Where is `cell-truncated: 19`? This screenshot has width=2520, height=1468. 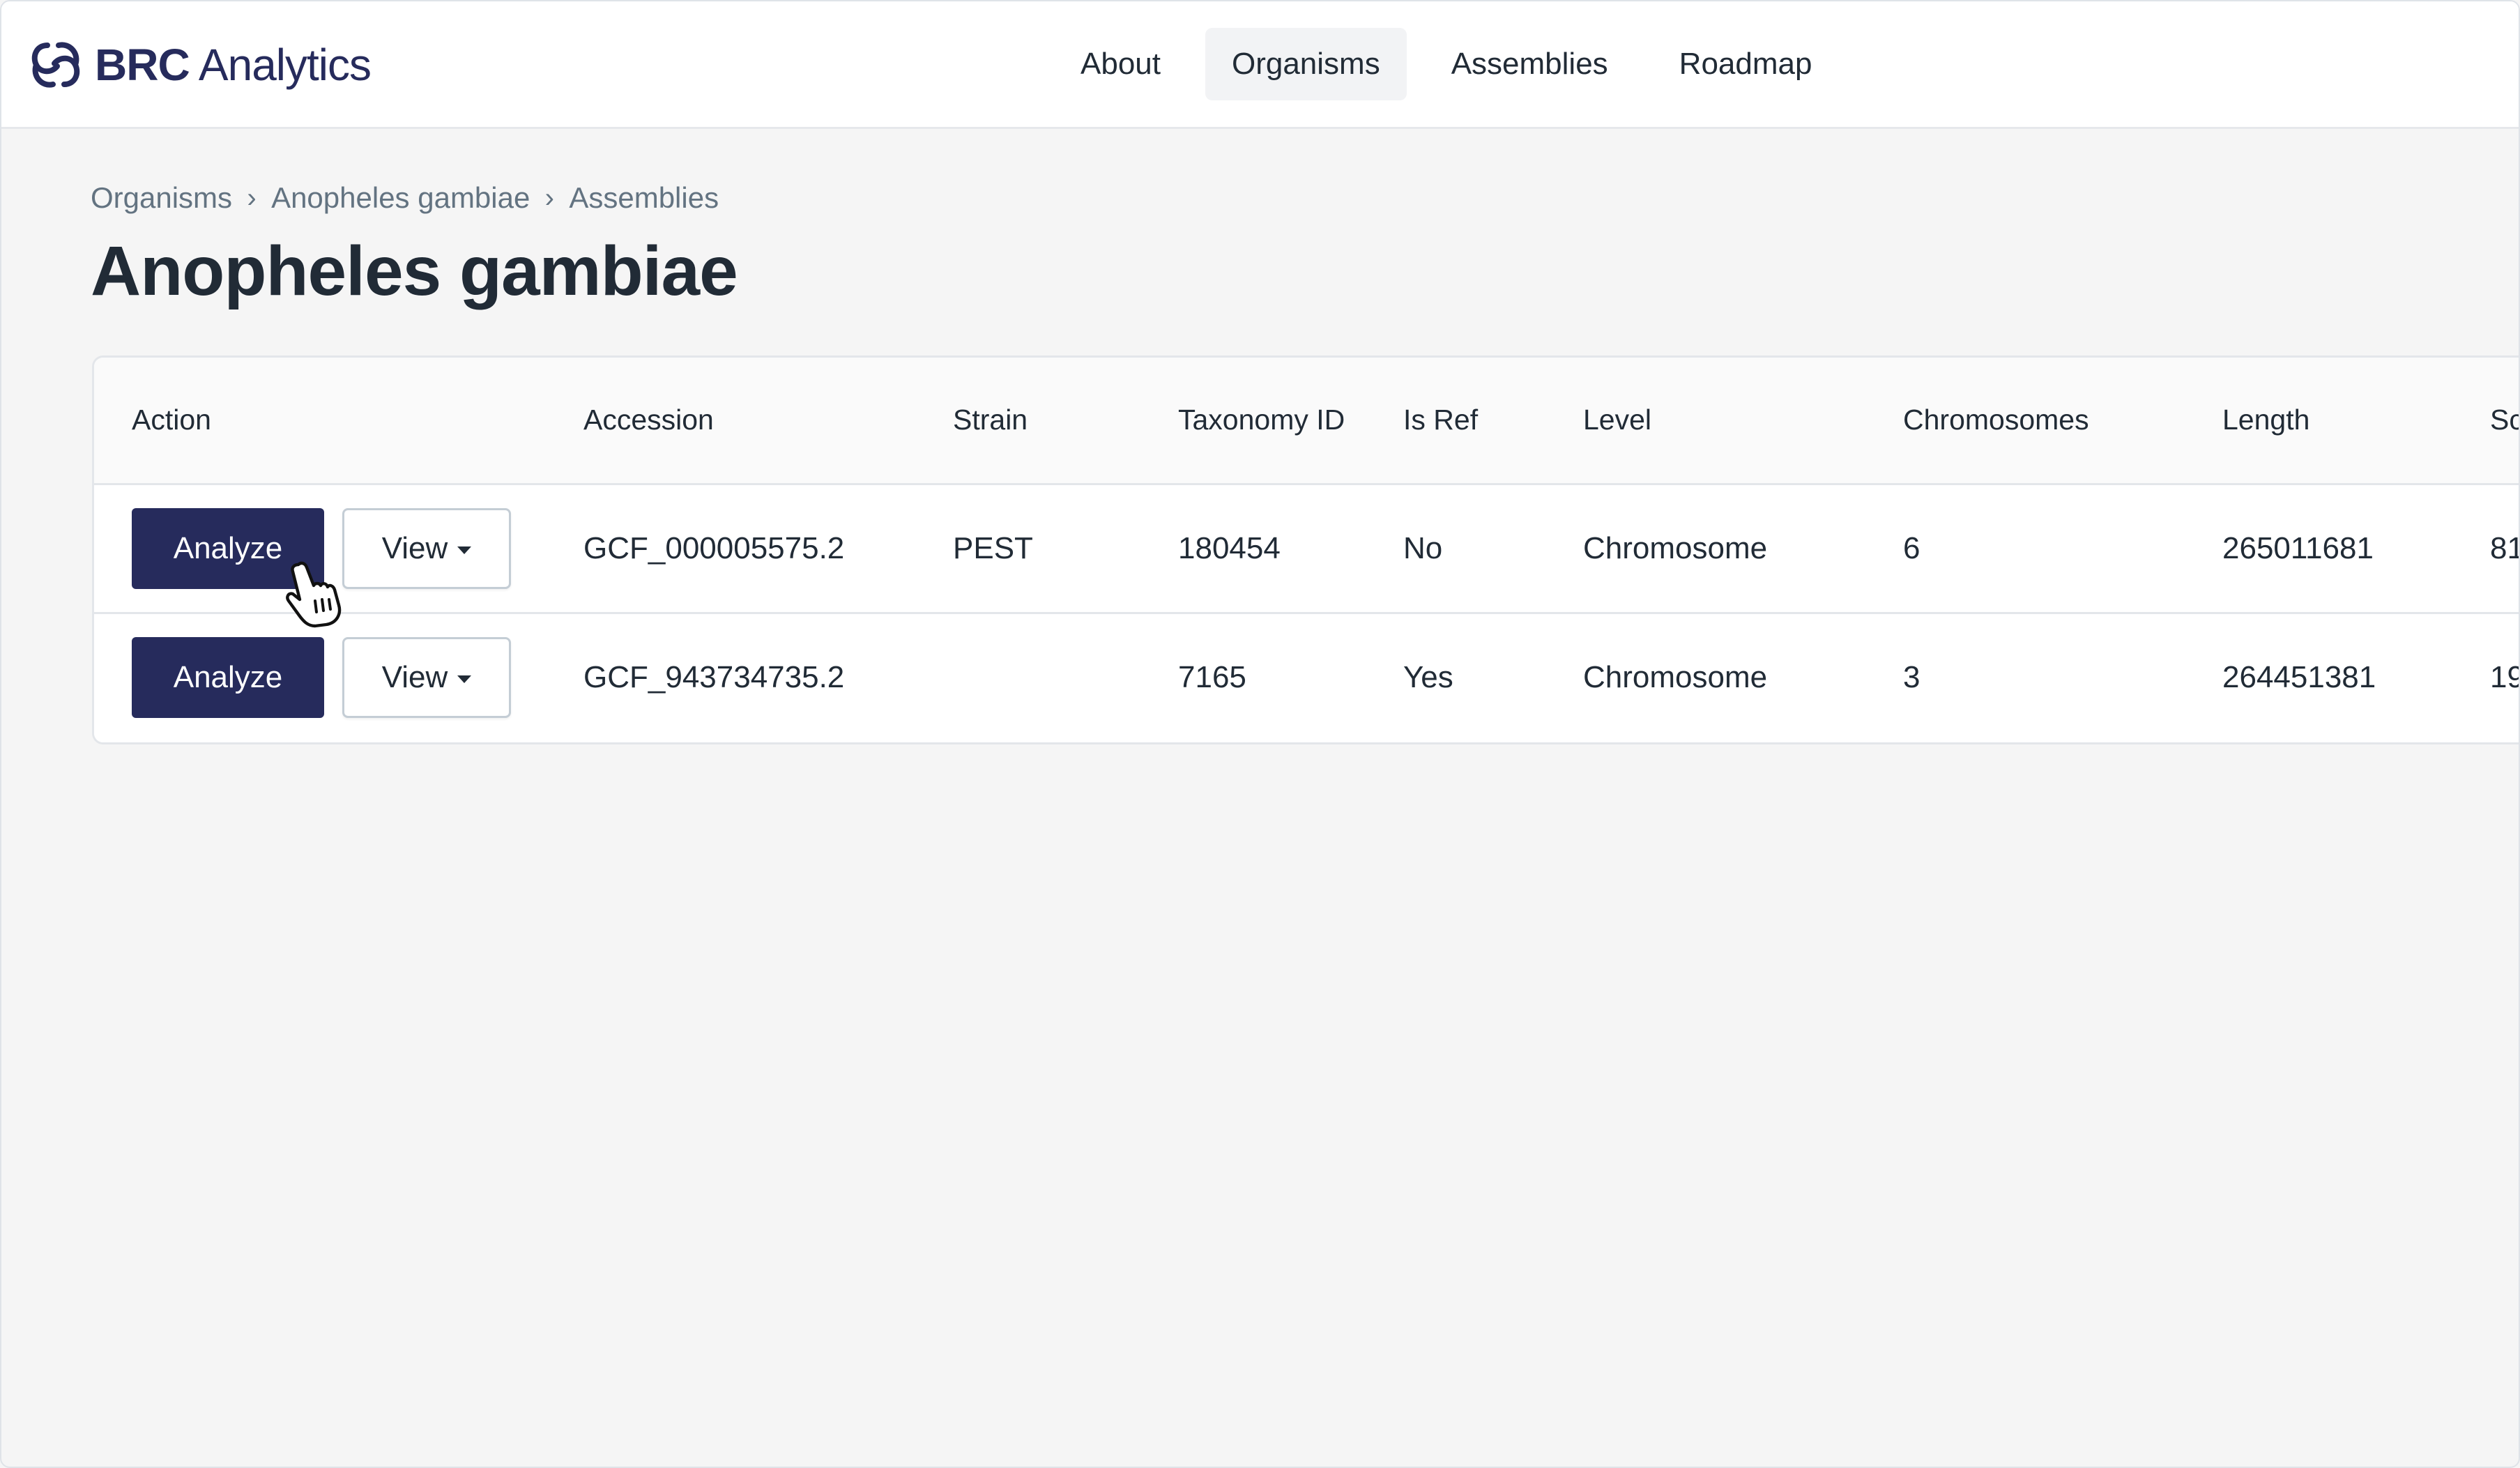 cell-truncated: 19 is located at coordinates (2504, 677).